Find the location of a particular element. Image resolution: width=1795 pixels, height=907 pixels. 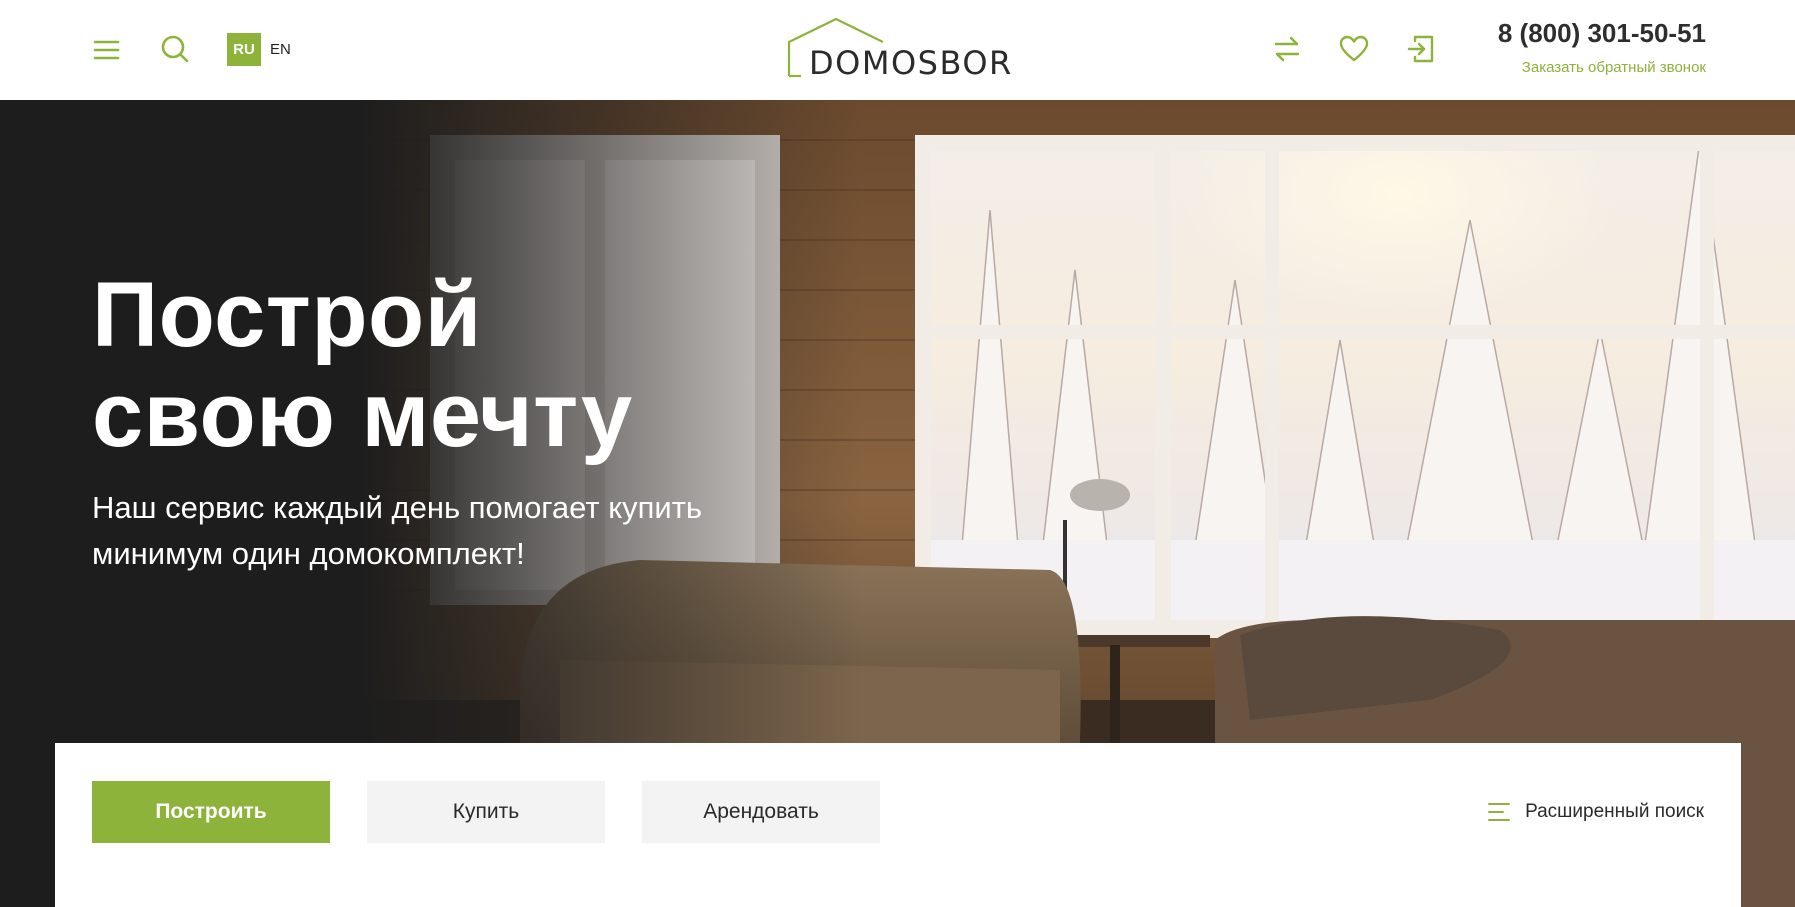

tab-build: Построить is located at coordinates (211, 812).